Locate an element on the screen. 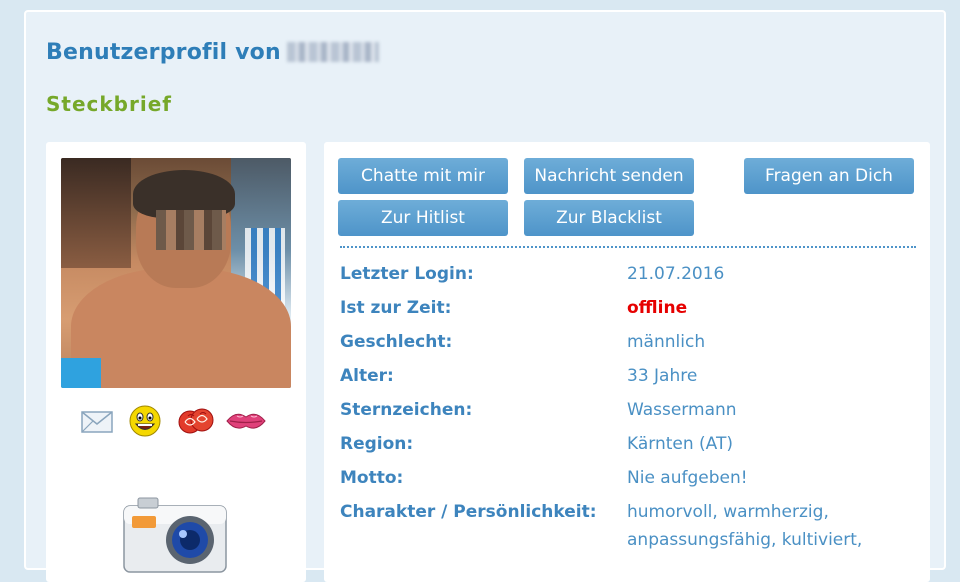 The width and height of the screenshot is (960, 582). interaction-icons is located at coordinates (173, 421).